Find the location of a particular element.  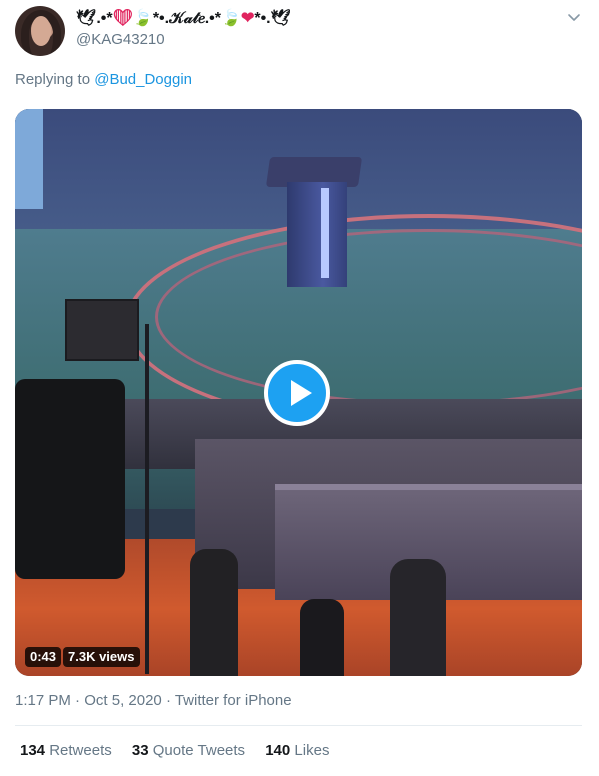

avatar is located at coordinates (40, 31).